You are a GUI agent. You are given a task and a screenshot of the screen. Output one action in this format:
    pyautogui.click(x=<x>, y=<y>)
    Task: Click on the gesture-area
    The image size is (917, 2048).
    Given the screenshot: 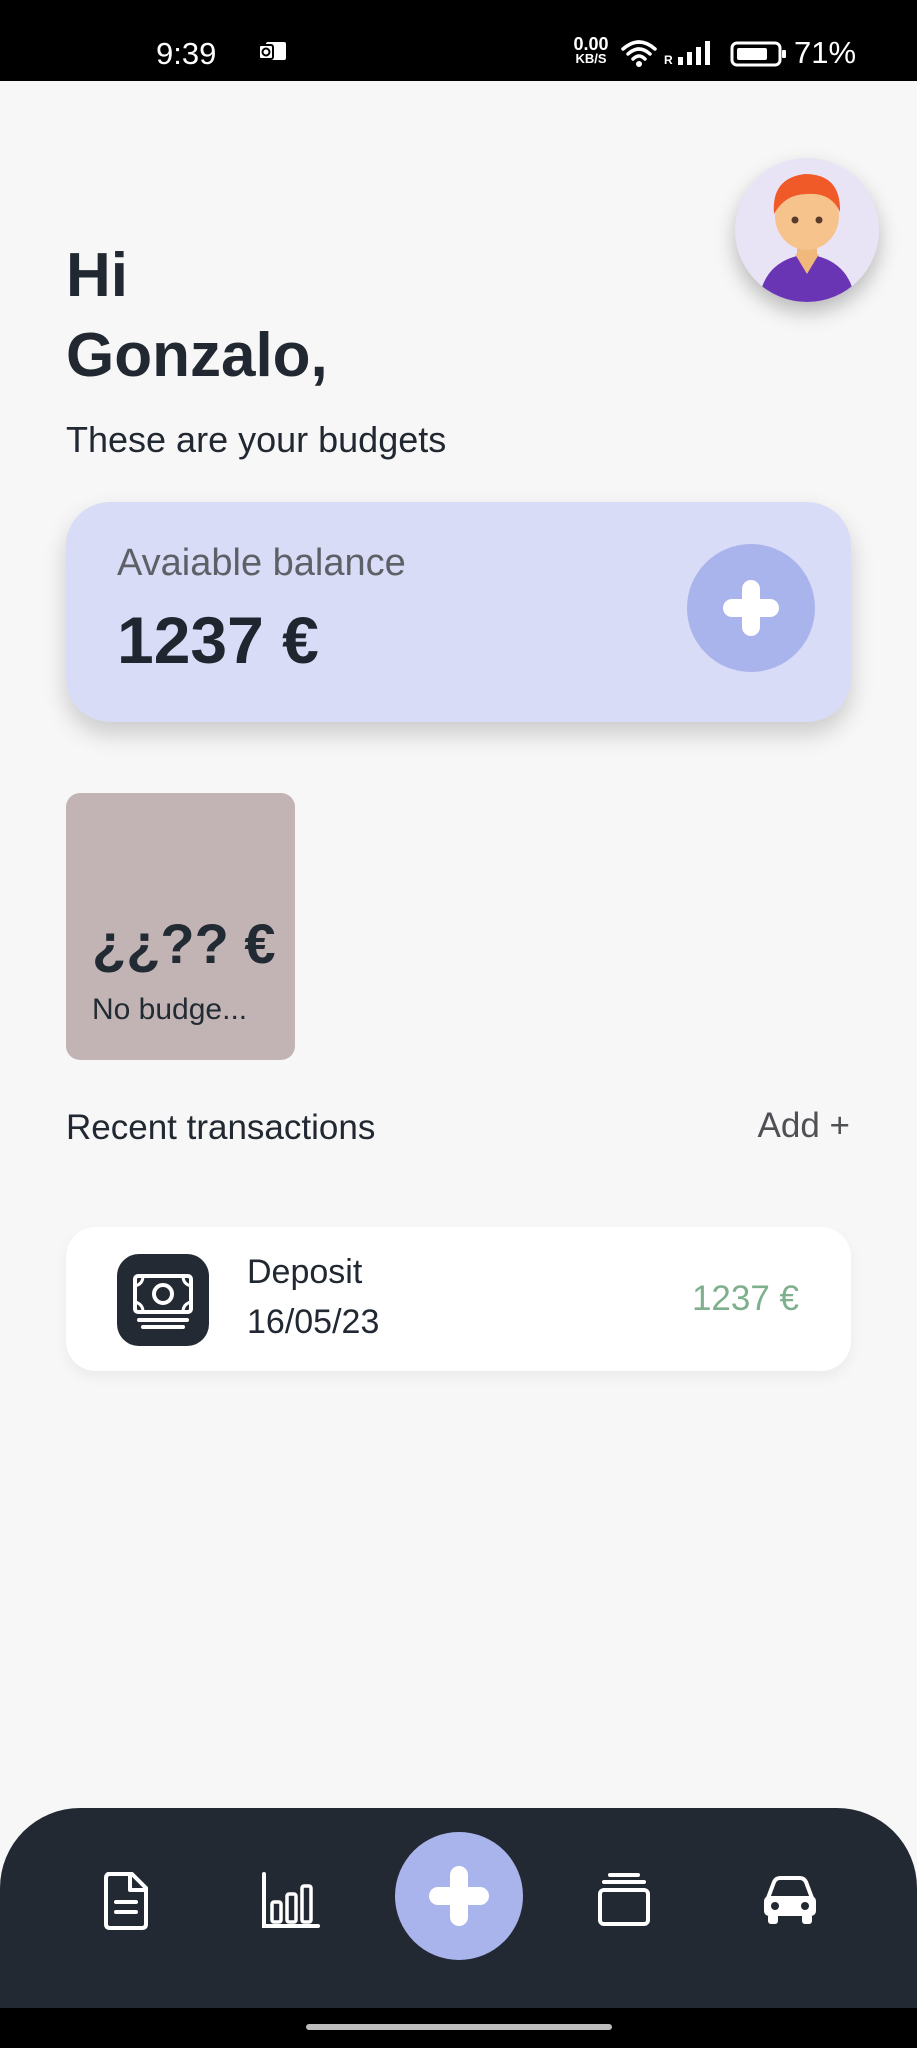 What is the action you would take?
    pyautogui.click(x=458, y=2028)
    